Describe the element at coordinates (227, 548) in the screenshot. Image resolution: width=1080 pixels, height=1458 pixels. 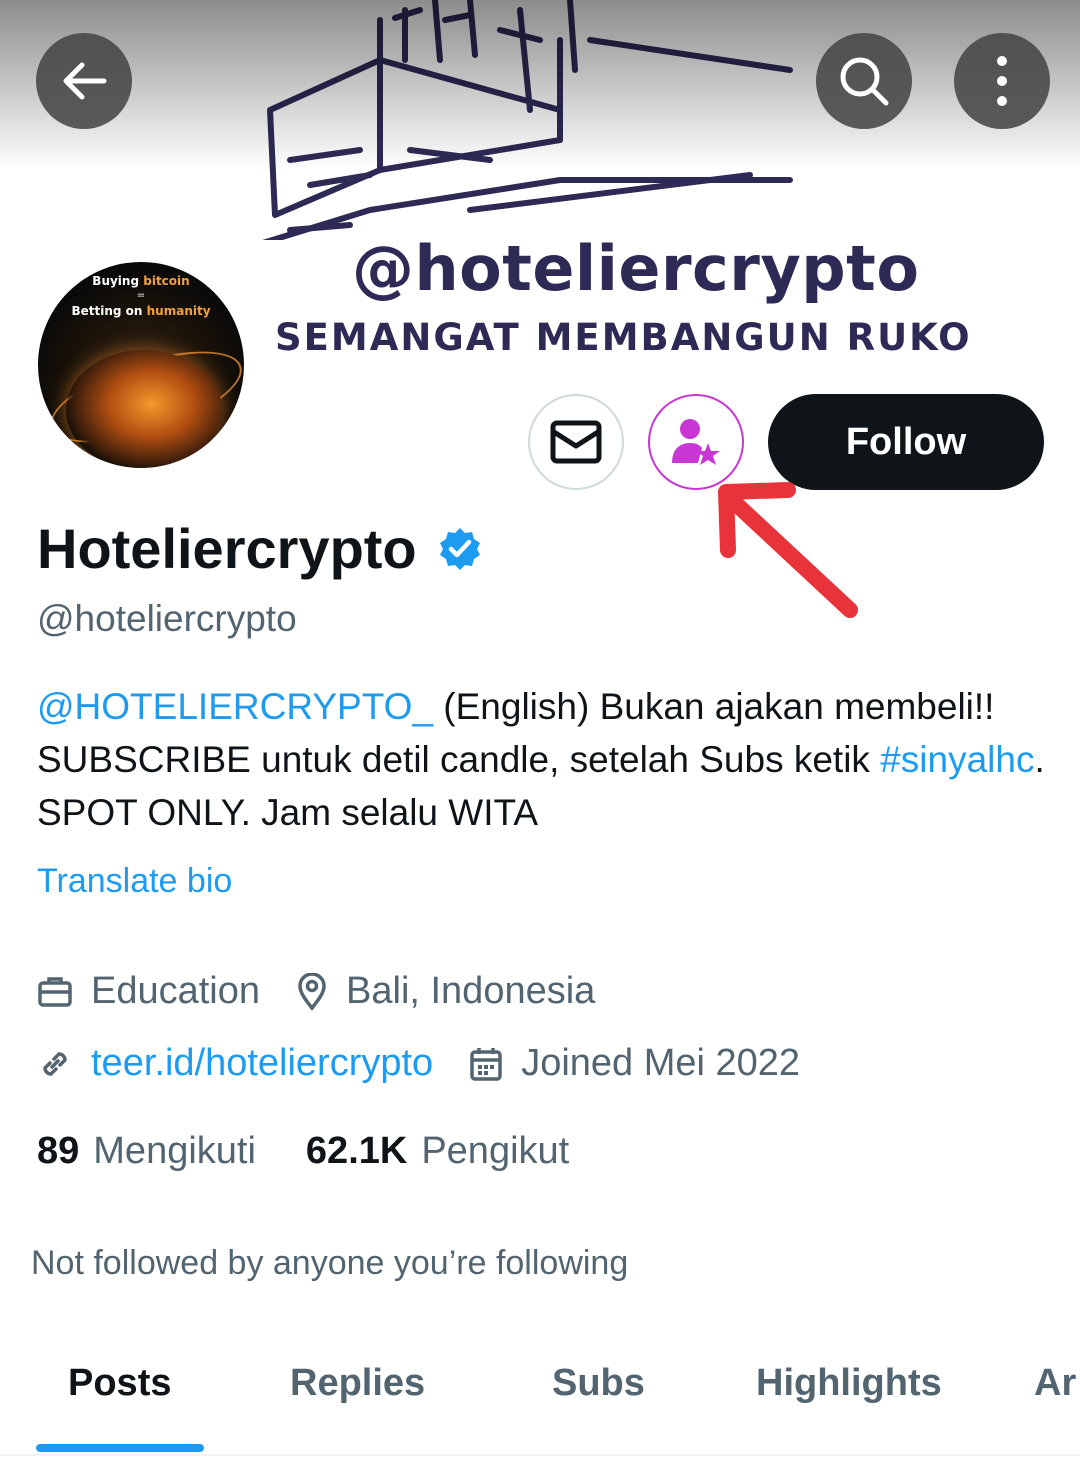
I see `display-name-text: Hoteliercrypto` at that location.